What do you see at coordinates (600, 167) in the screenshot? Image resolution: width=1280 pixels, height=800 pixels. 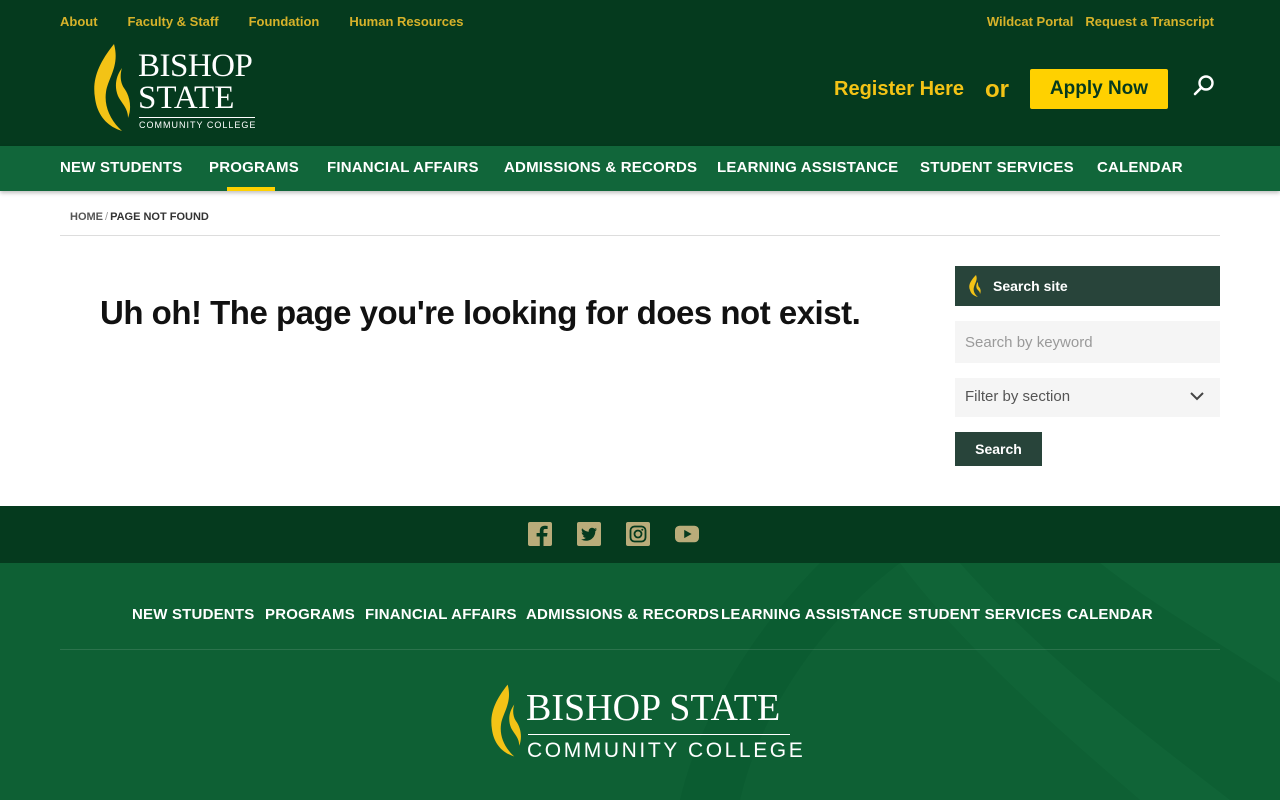 I see `nav-admissions-records: ADMISSIONS & RECORDS` at bounding box center [600, 167].